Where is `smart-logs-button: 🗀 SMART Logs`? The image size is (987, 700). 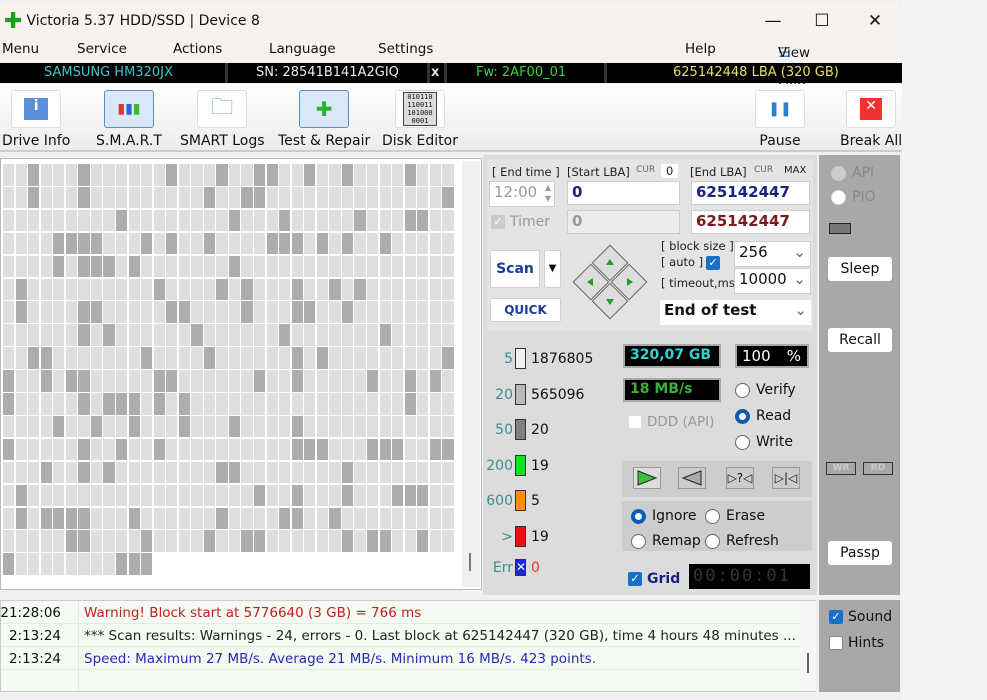
smart-logs-button: 🗀 SMART Logs is located at coordinates (222, 119).